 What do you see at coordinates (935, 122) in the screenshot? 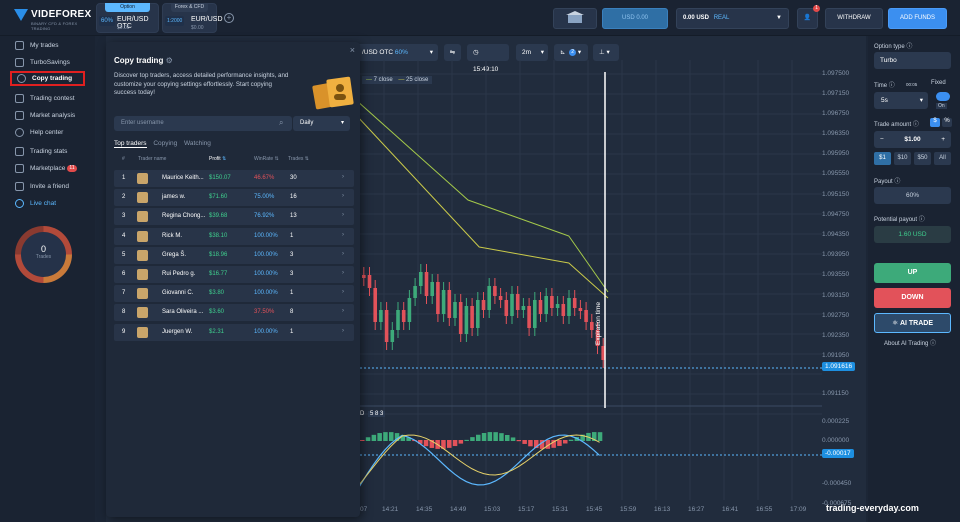
I see `currency-mode-button: $` at bounding box center [935, 122].